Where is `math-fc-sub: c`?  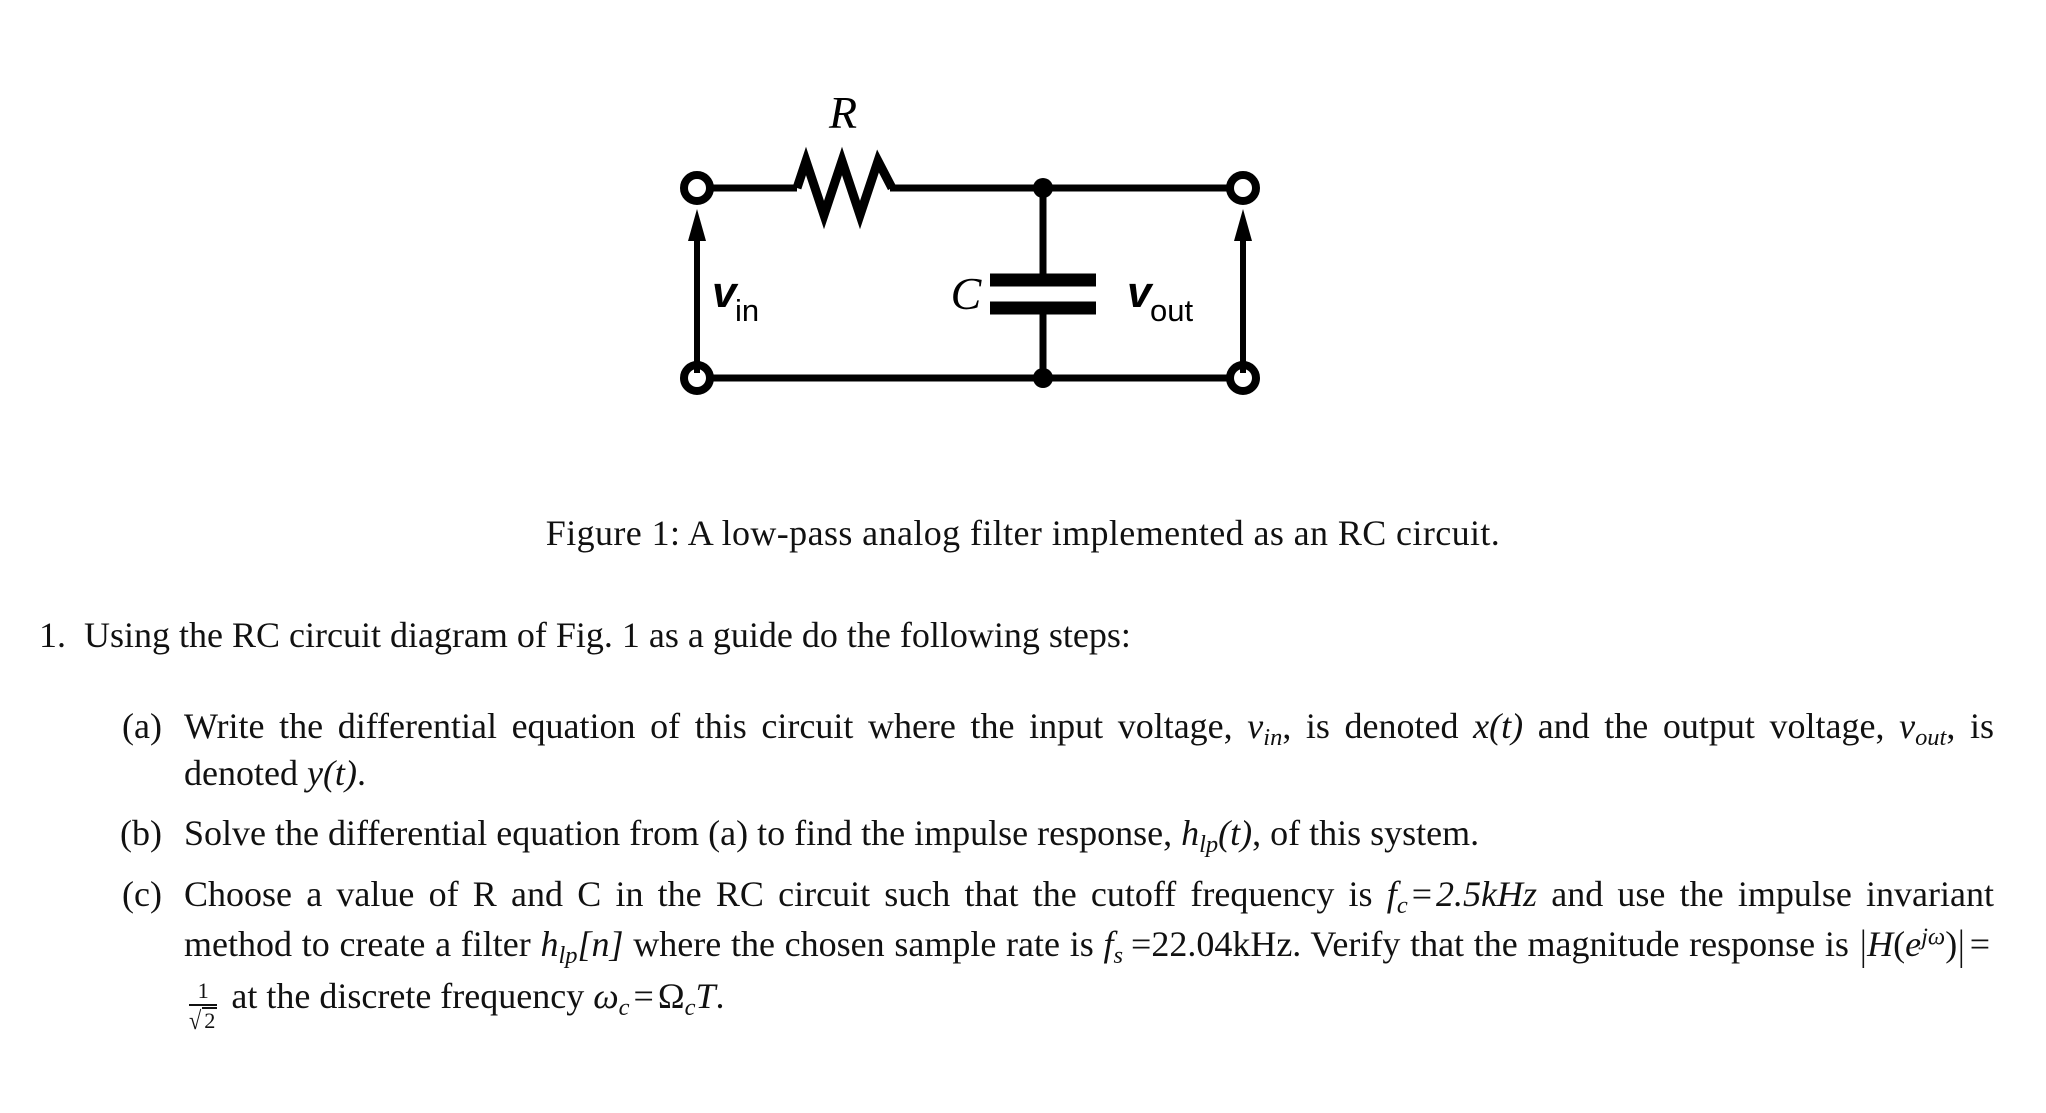 math-fc-sub: c is located at coordinates (1402, 906).